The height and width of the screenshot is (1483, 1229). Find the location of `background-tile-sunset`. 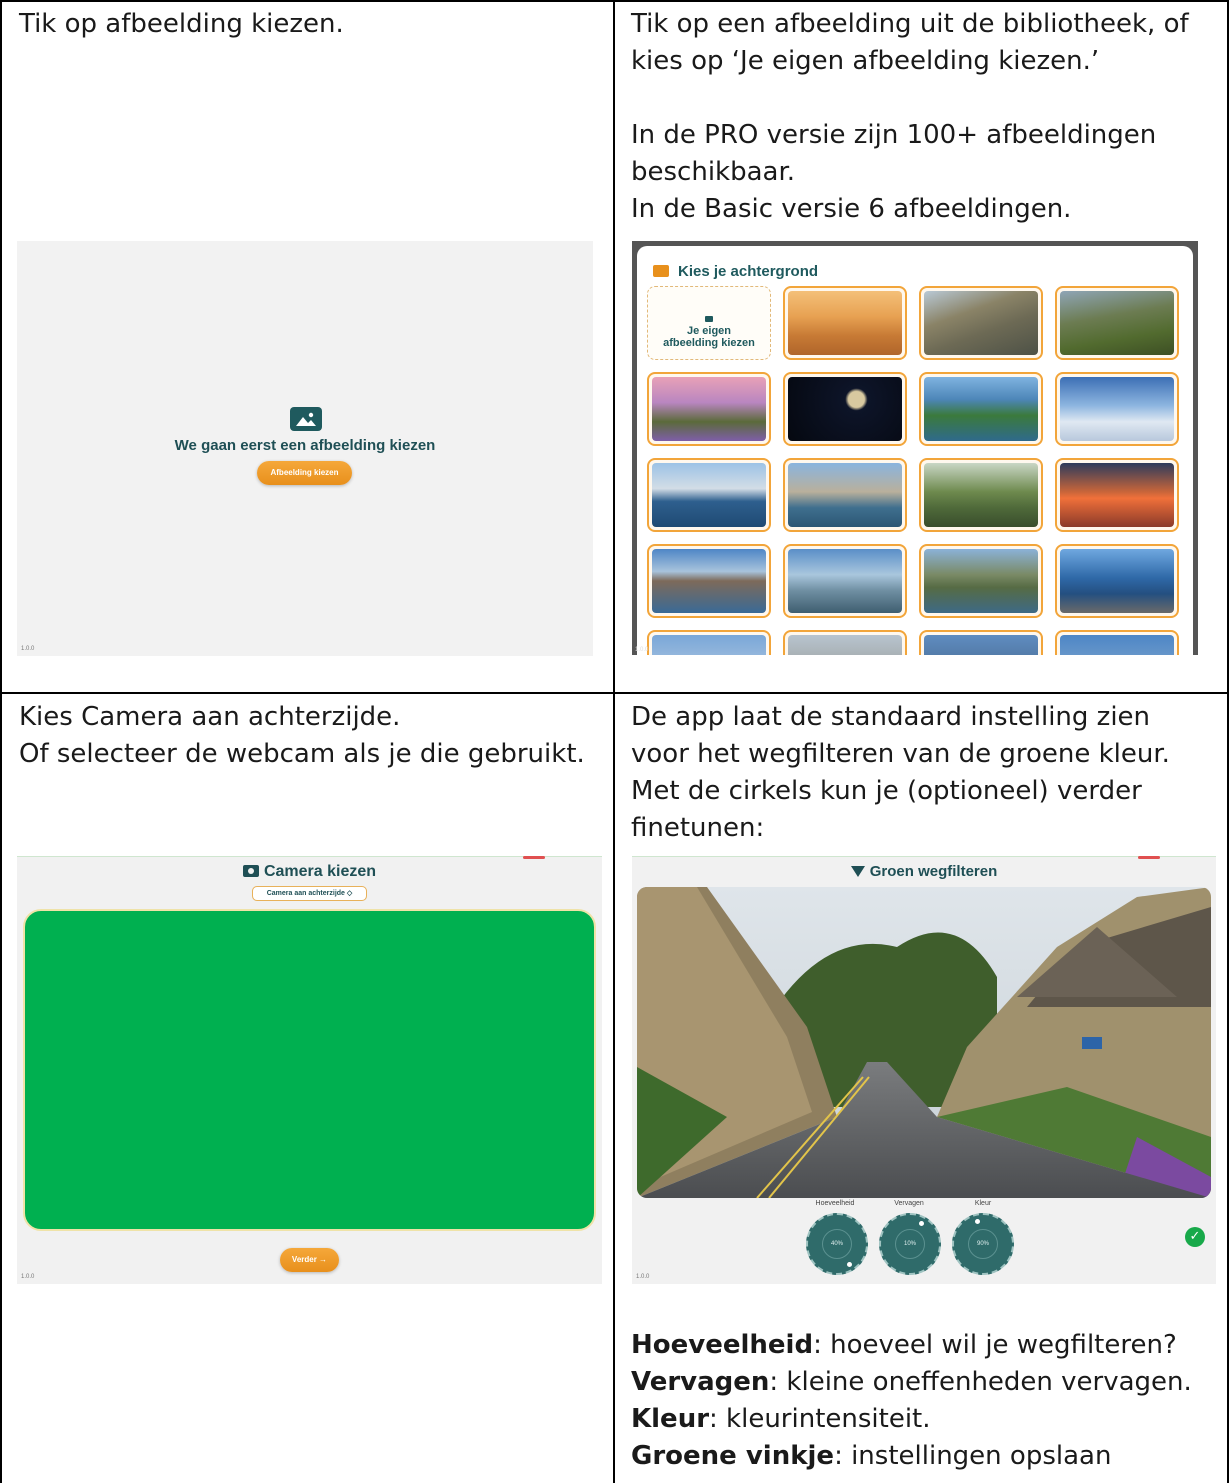

background-tile-sunset is located at coordinates (1117, 495).